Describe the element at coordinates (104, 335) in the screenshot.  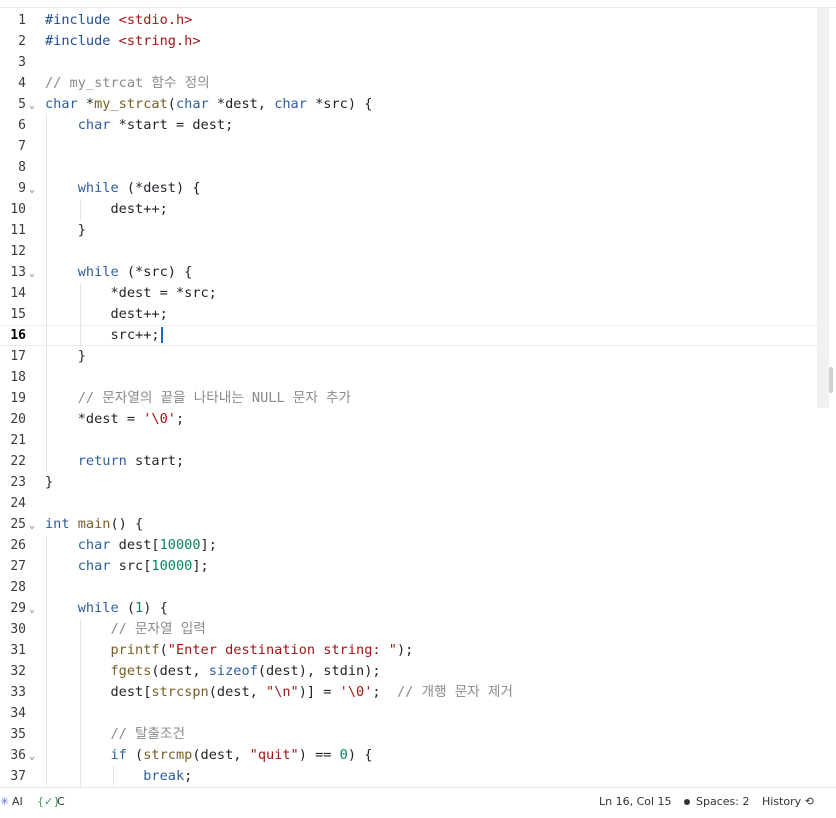
I see `code-text: src++;` at that location.